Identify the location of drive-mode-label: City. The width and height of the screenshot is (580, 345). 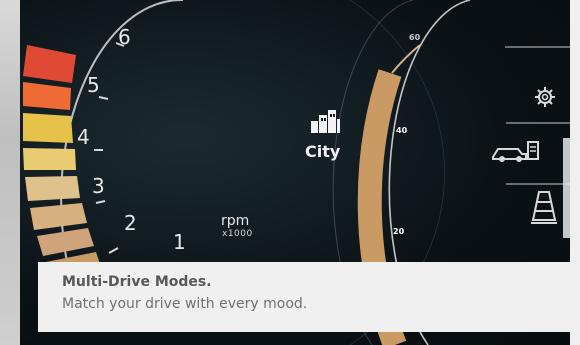
(323, 151).